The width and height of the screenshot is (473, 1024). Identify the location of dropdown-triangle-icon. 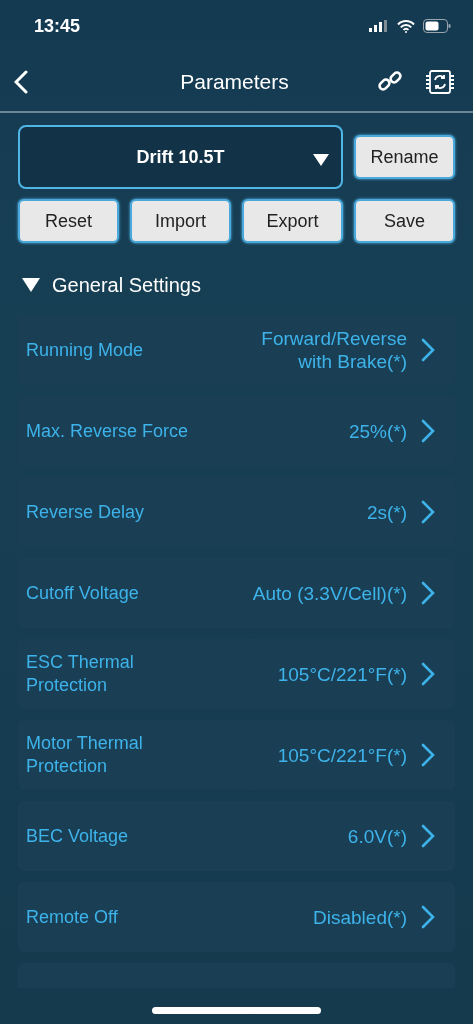
(321, 160).